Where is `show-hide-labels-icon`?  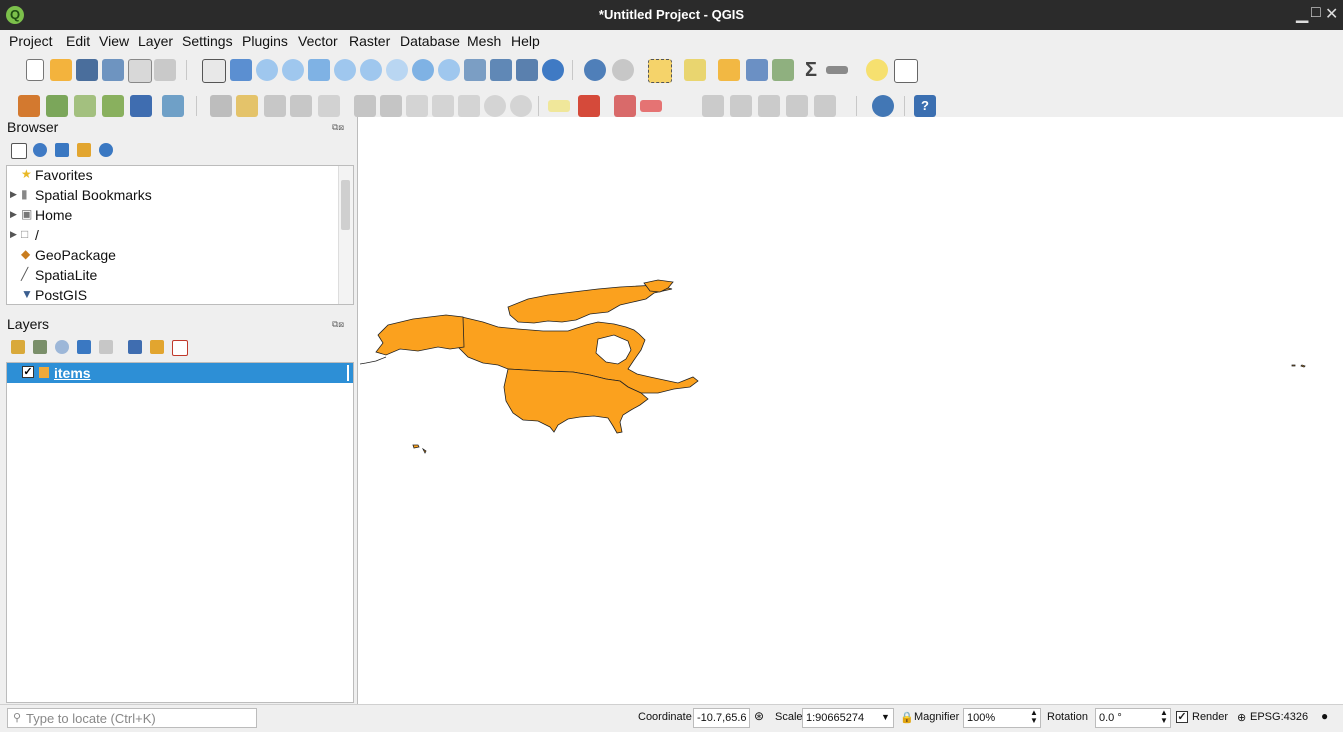
show-hide-labels-icon is located at coordinates (713, 106).